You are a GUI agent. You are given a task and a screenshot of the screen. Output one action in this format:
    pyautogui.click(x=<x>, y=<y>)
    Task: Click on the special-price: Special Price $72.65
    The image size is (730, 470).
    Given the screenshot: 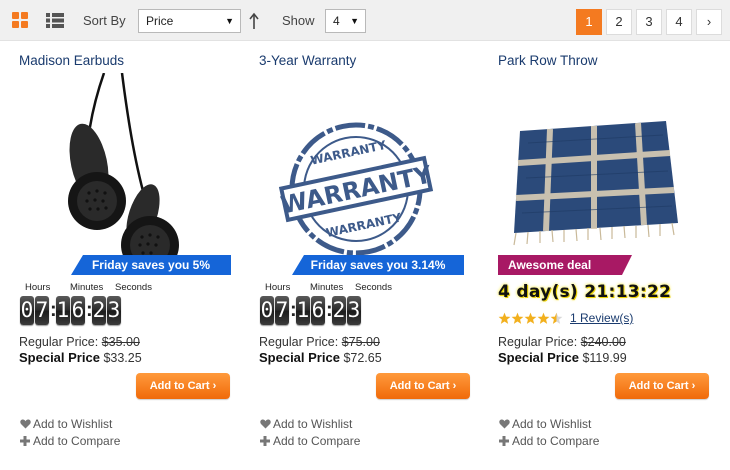 What is the action you would take?
    pyautogui.click(x=320, y=357)
    